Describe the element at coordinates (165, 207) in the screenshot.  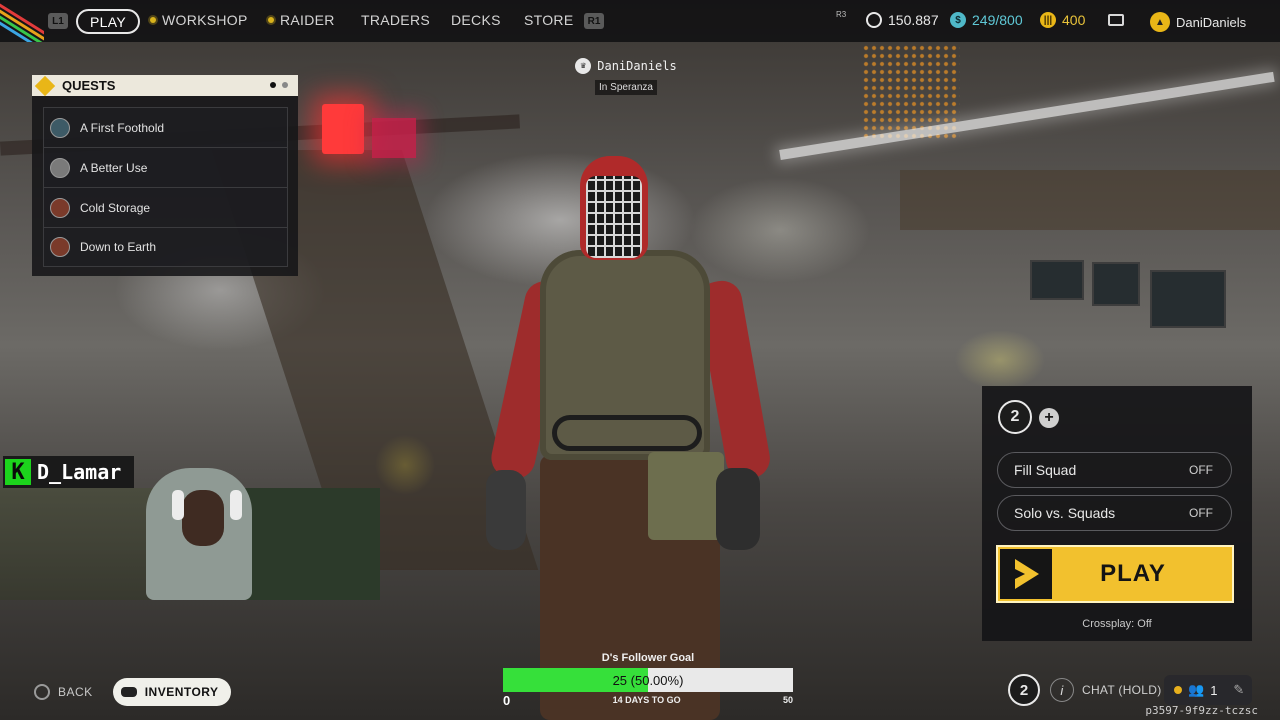
I see `quest-item: Cold Storage` at that location.